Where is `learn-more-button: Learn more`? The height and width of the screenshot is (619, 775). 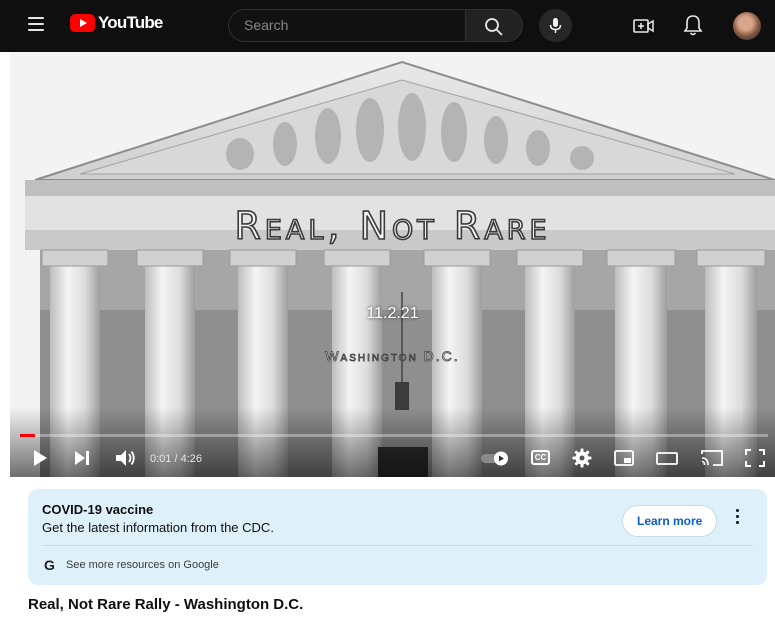
learn-more-button: Learn more is located at coordinates (670, 521).